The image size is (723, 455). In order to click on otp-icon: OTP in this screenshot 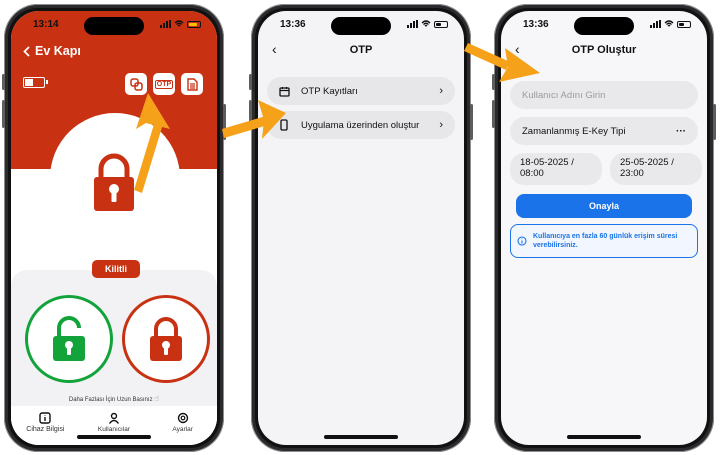, I will do `click(164, 84)`.